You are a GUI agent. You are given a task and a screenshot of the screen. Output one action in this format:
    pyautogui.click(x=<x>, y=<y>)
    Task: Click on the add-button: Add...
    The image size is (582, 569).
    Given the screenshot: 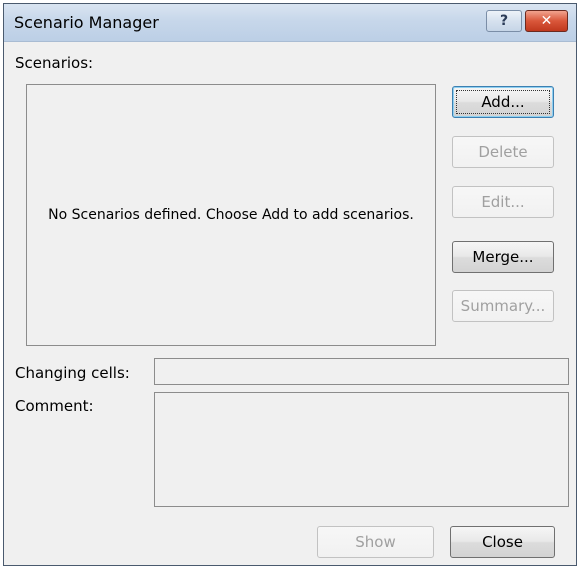 What is the action you would take?
    pyautogui.click(x=503, y=102)
    